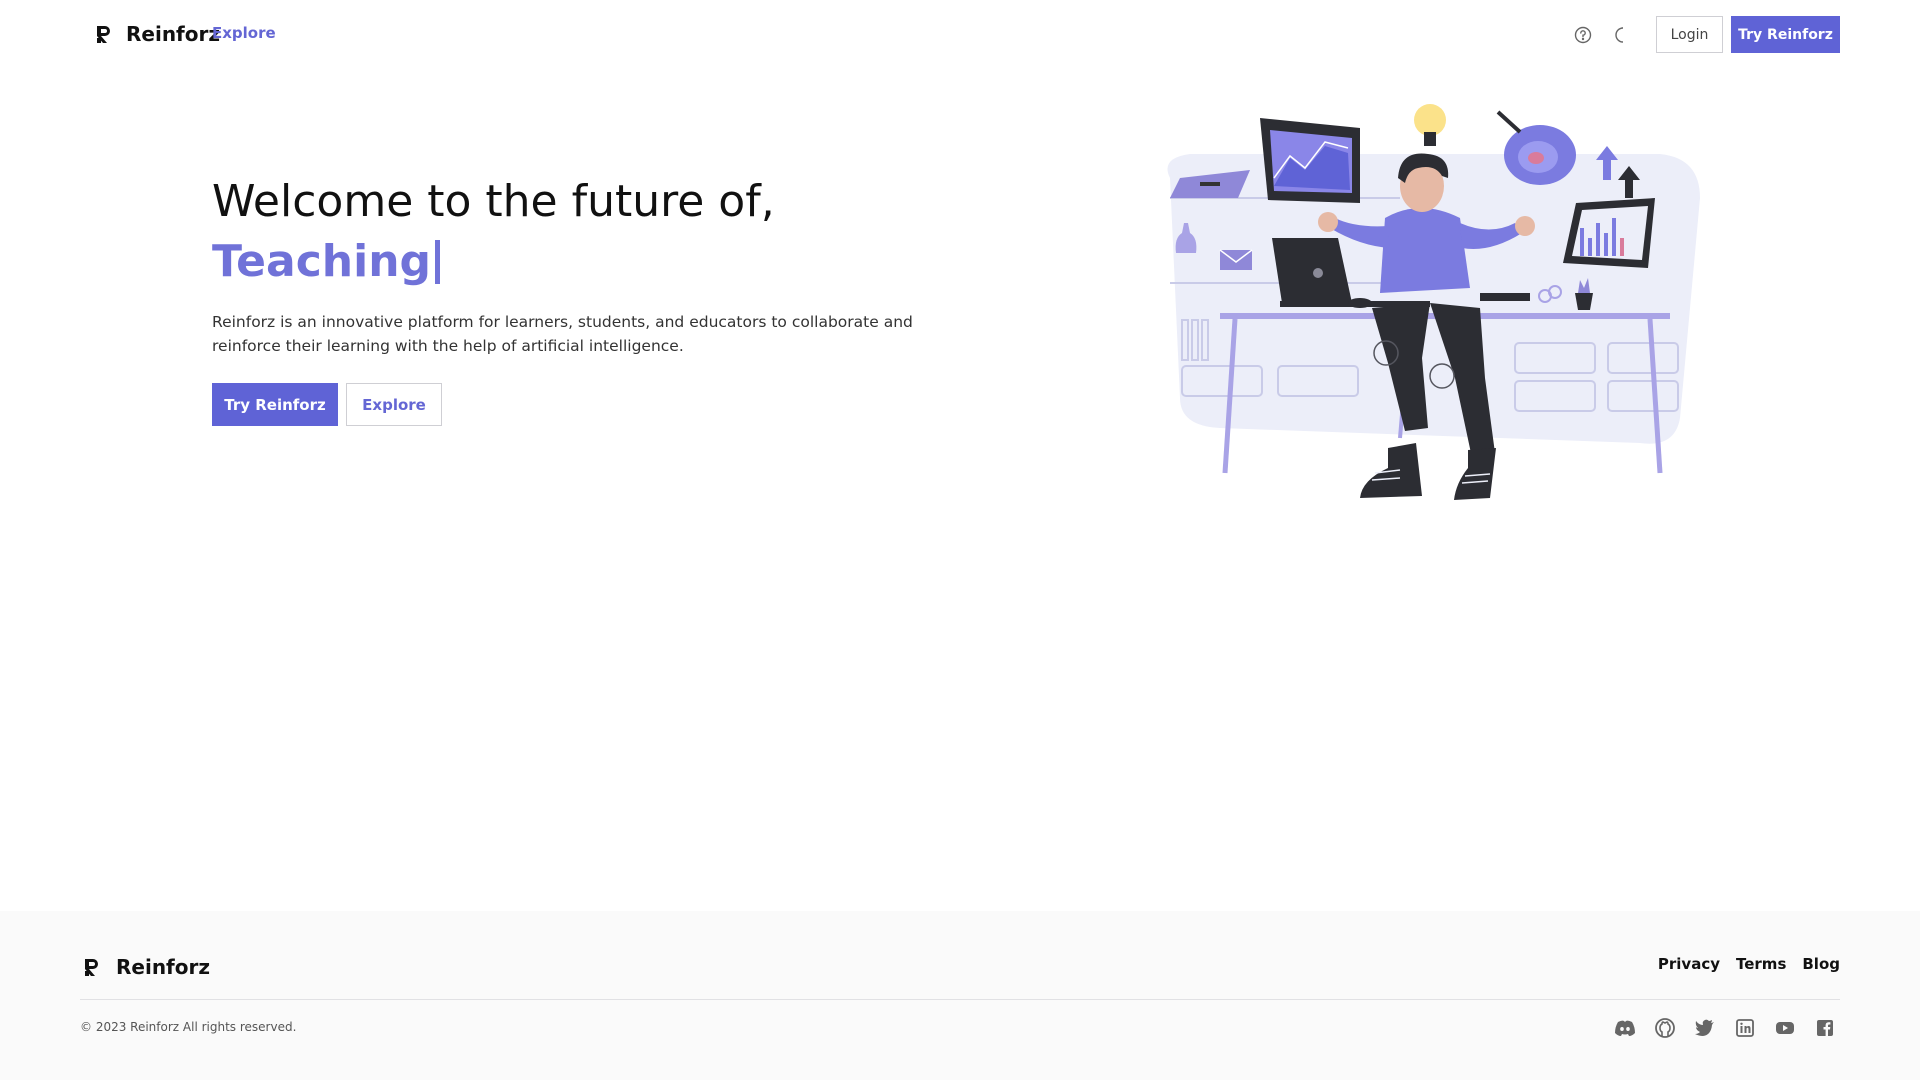 Image resolution: width=1920 pixels, height=1080 pixels. I want to click on login-button: Login, so click(1689, 34).